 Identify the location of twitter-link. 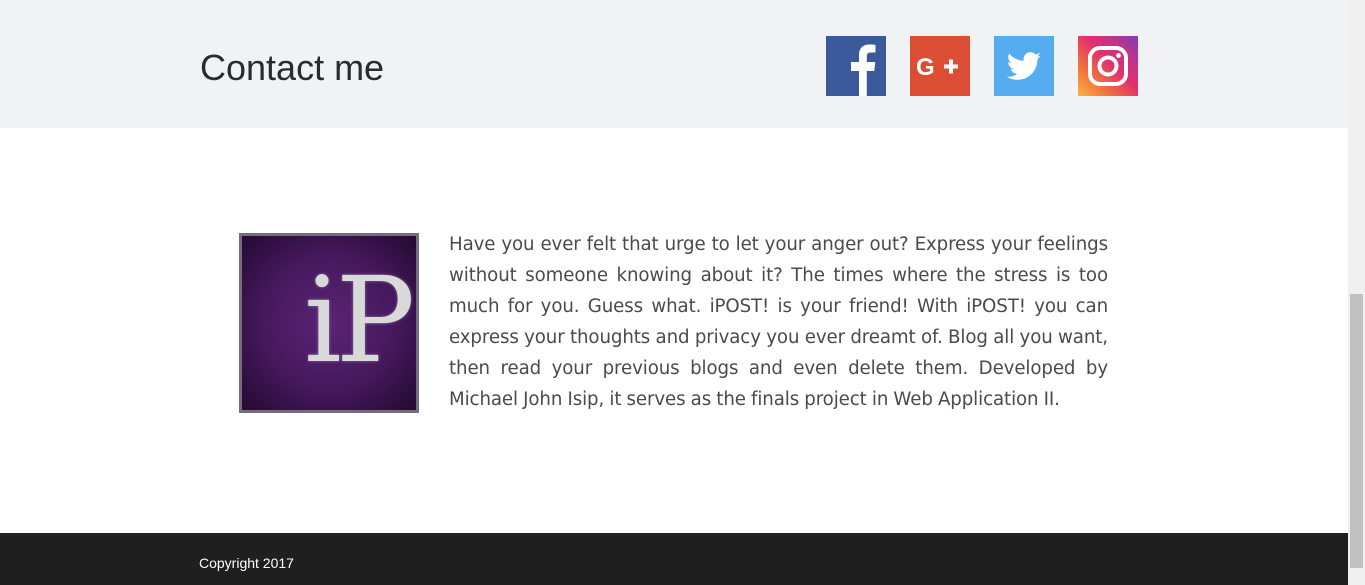
(1024, 66).